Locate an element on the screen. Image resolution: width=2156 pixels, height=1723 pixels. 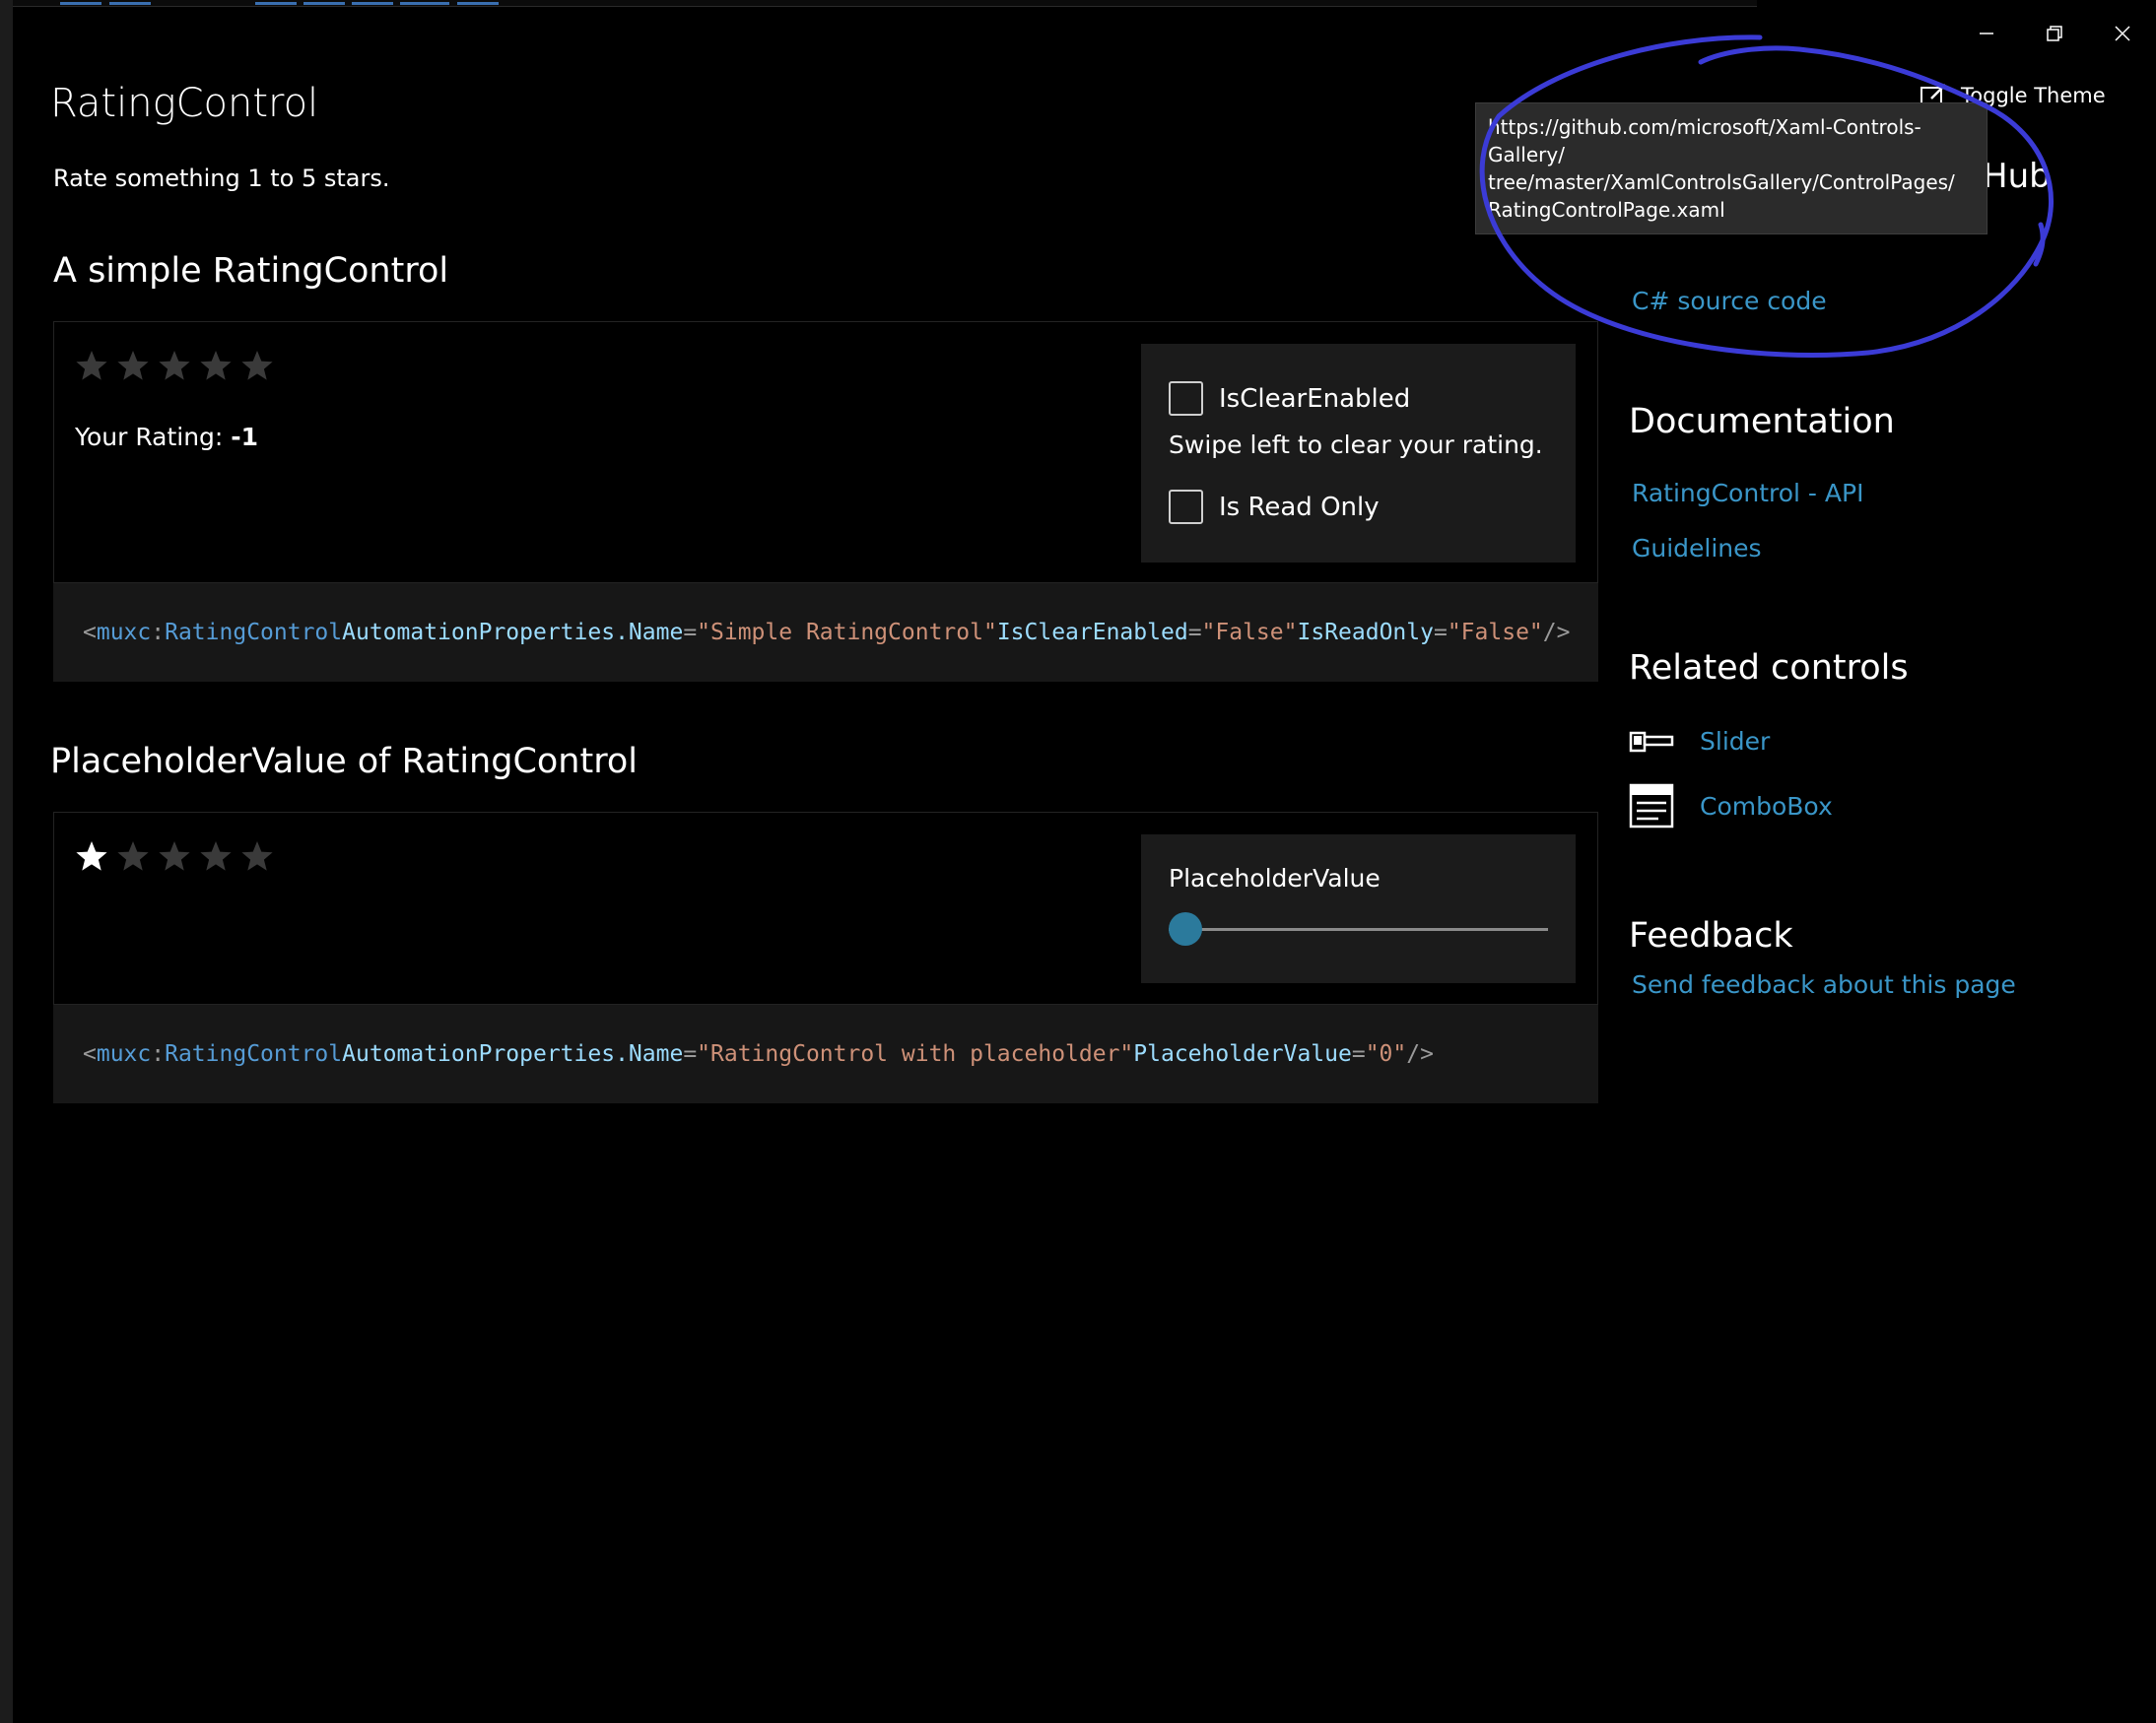
minimize-button is located at coordinates (1986, 33).